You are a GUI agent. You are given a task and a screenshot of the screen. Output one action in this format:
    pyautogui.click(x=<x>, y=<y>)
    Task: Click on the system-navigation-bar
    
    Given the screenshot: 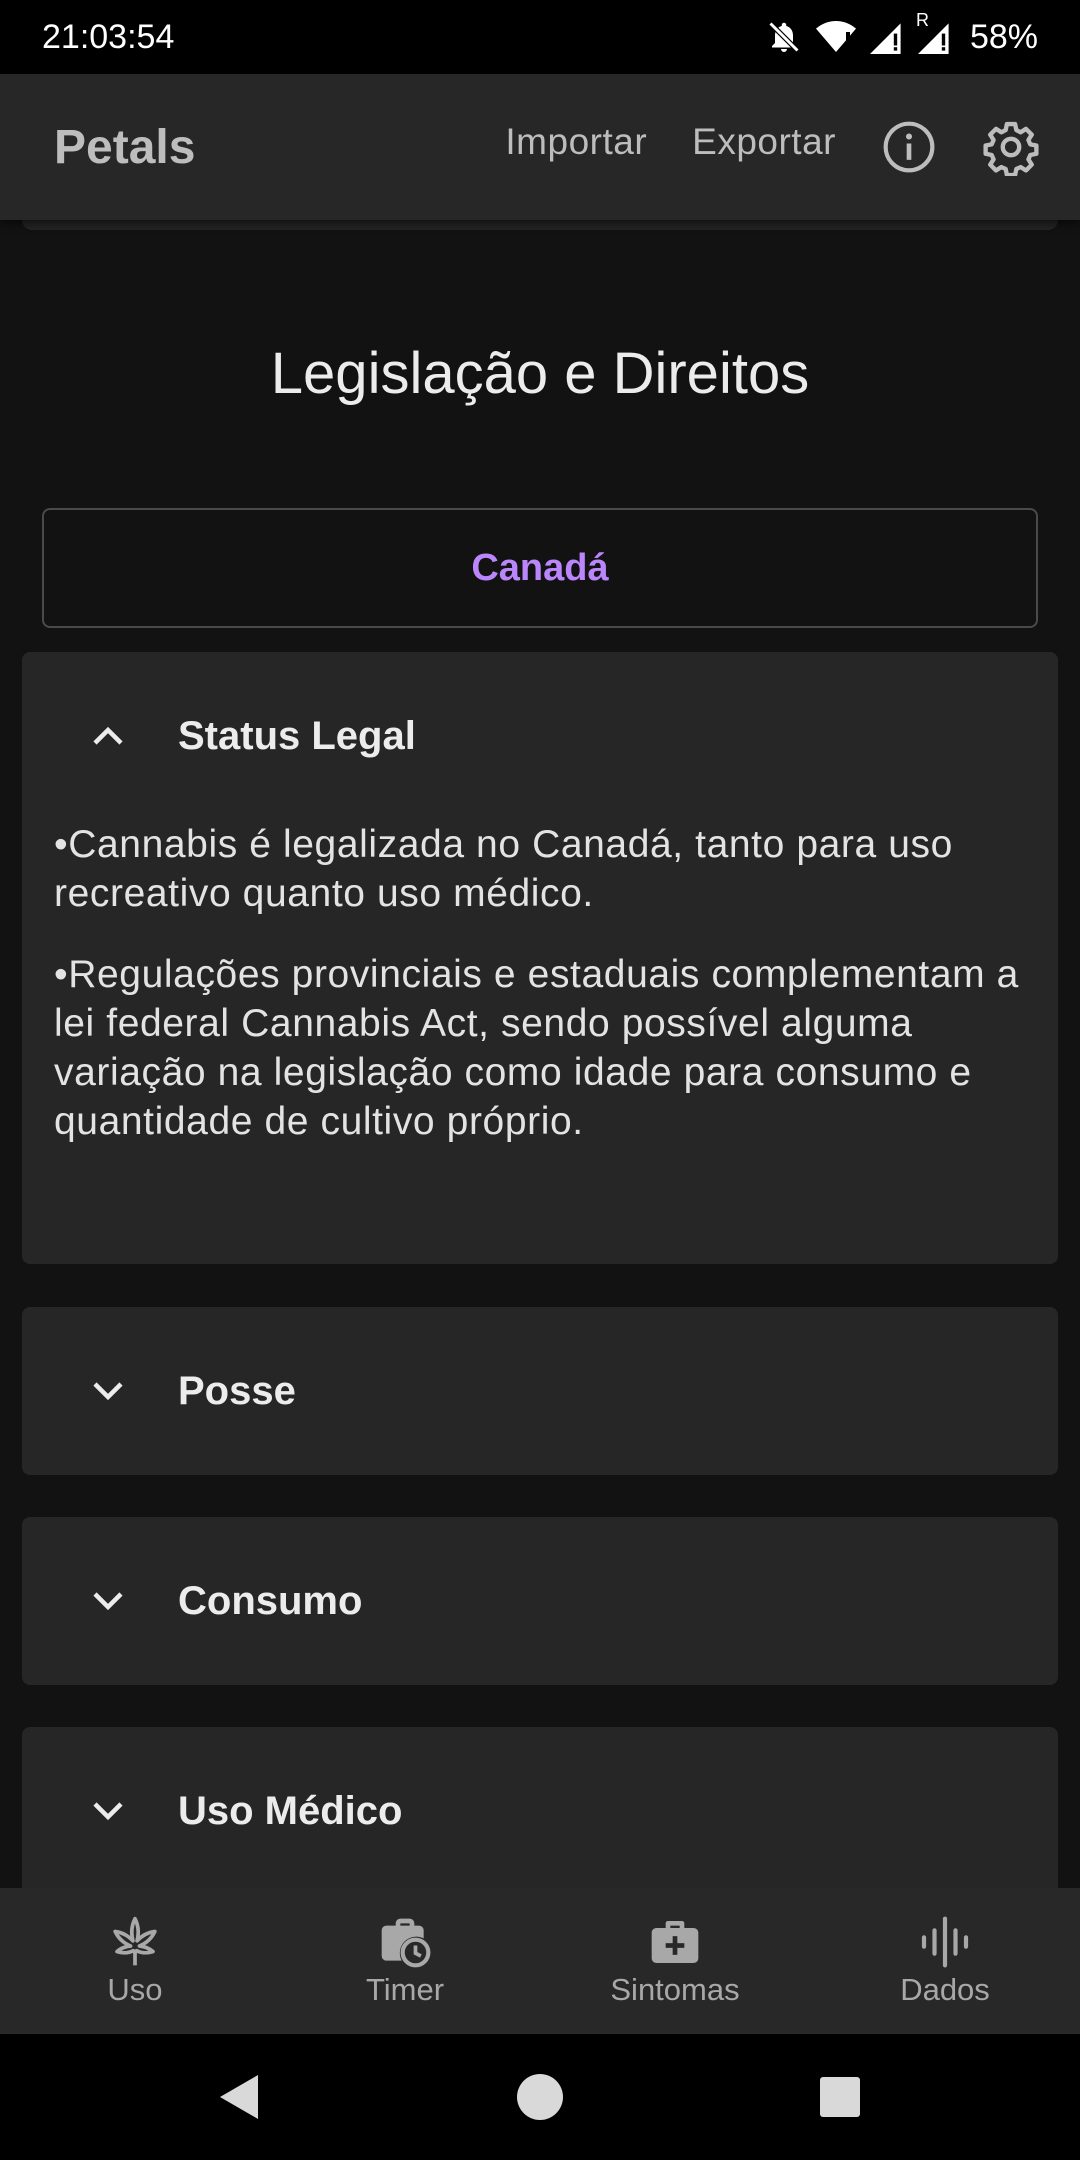 What is the action you would take?
    pyautogui.click(x=540, y=2097)
    